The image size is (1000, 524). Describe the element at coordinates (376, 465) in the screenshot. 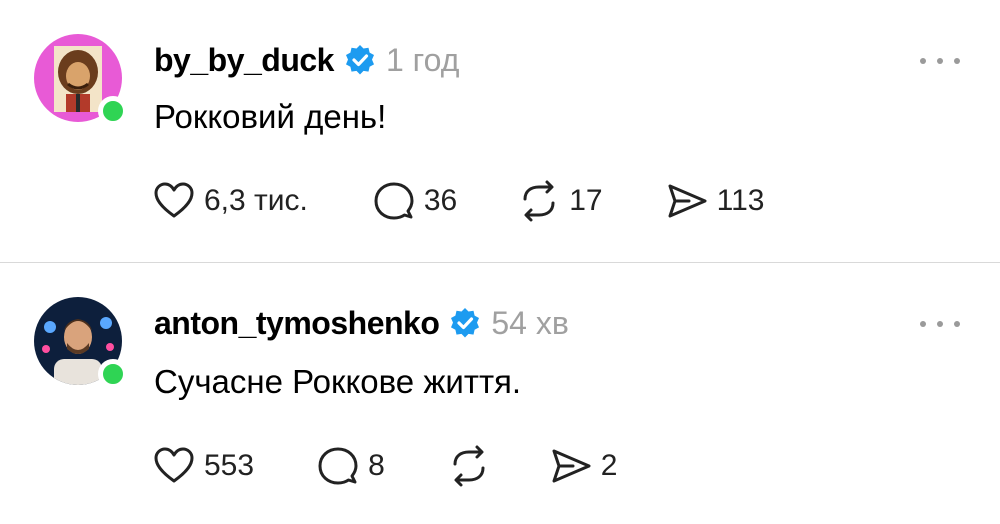

I see `comment-count: 8` at that location.